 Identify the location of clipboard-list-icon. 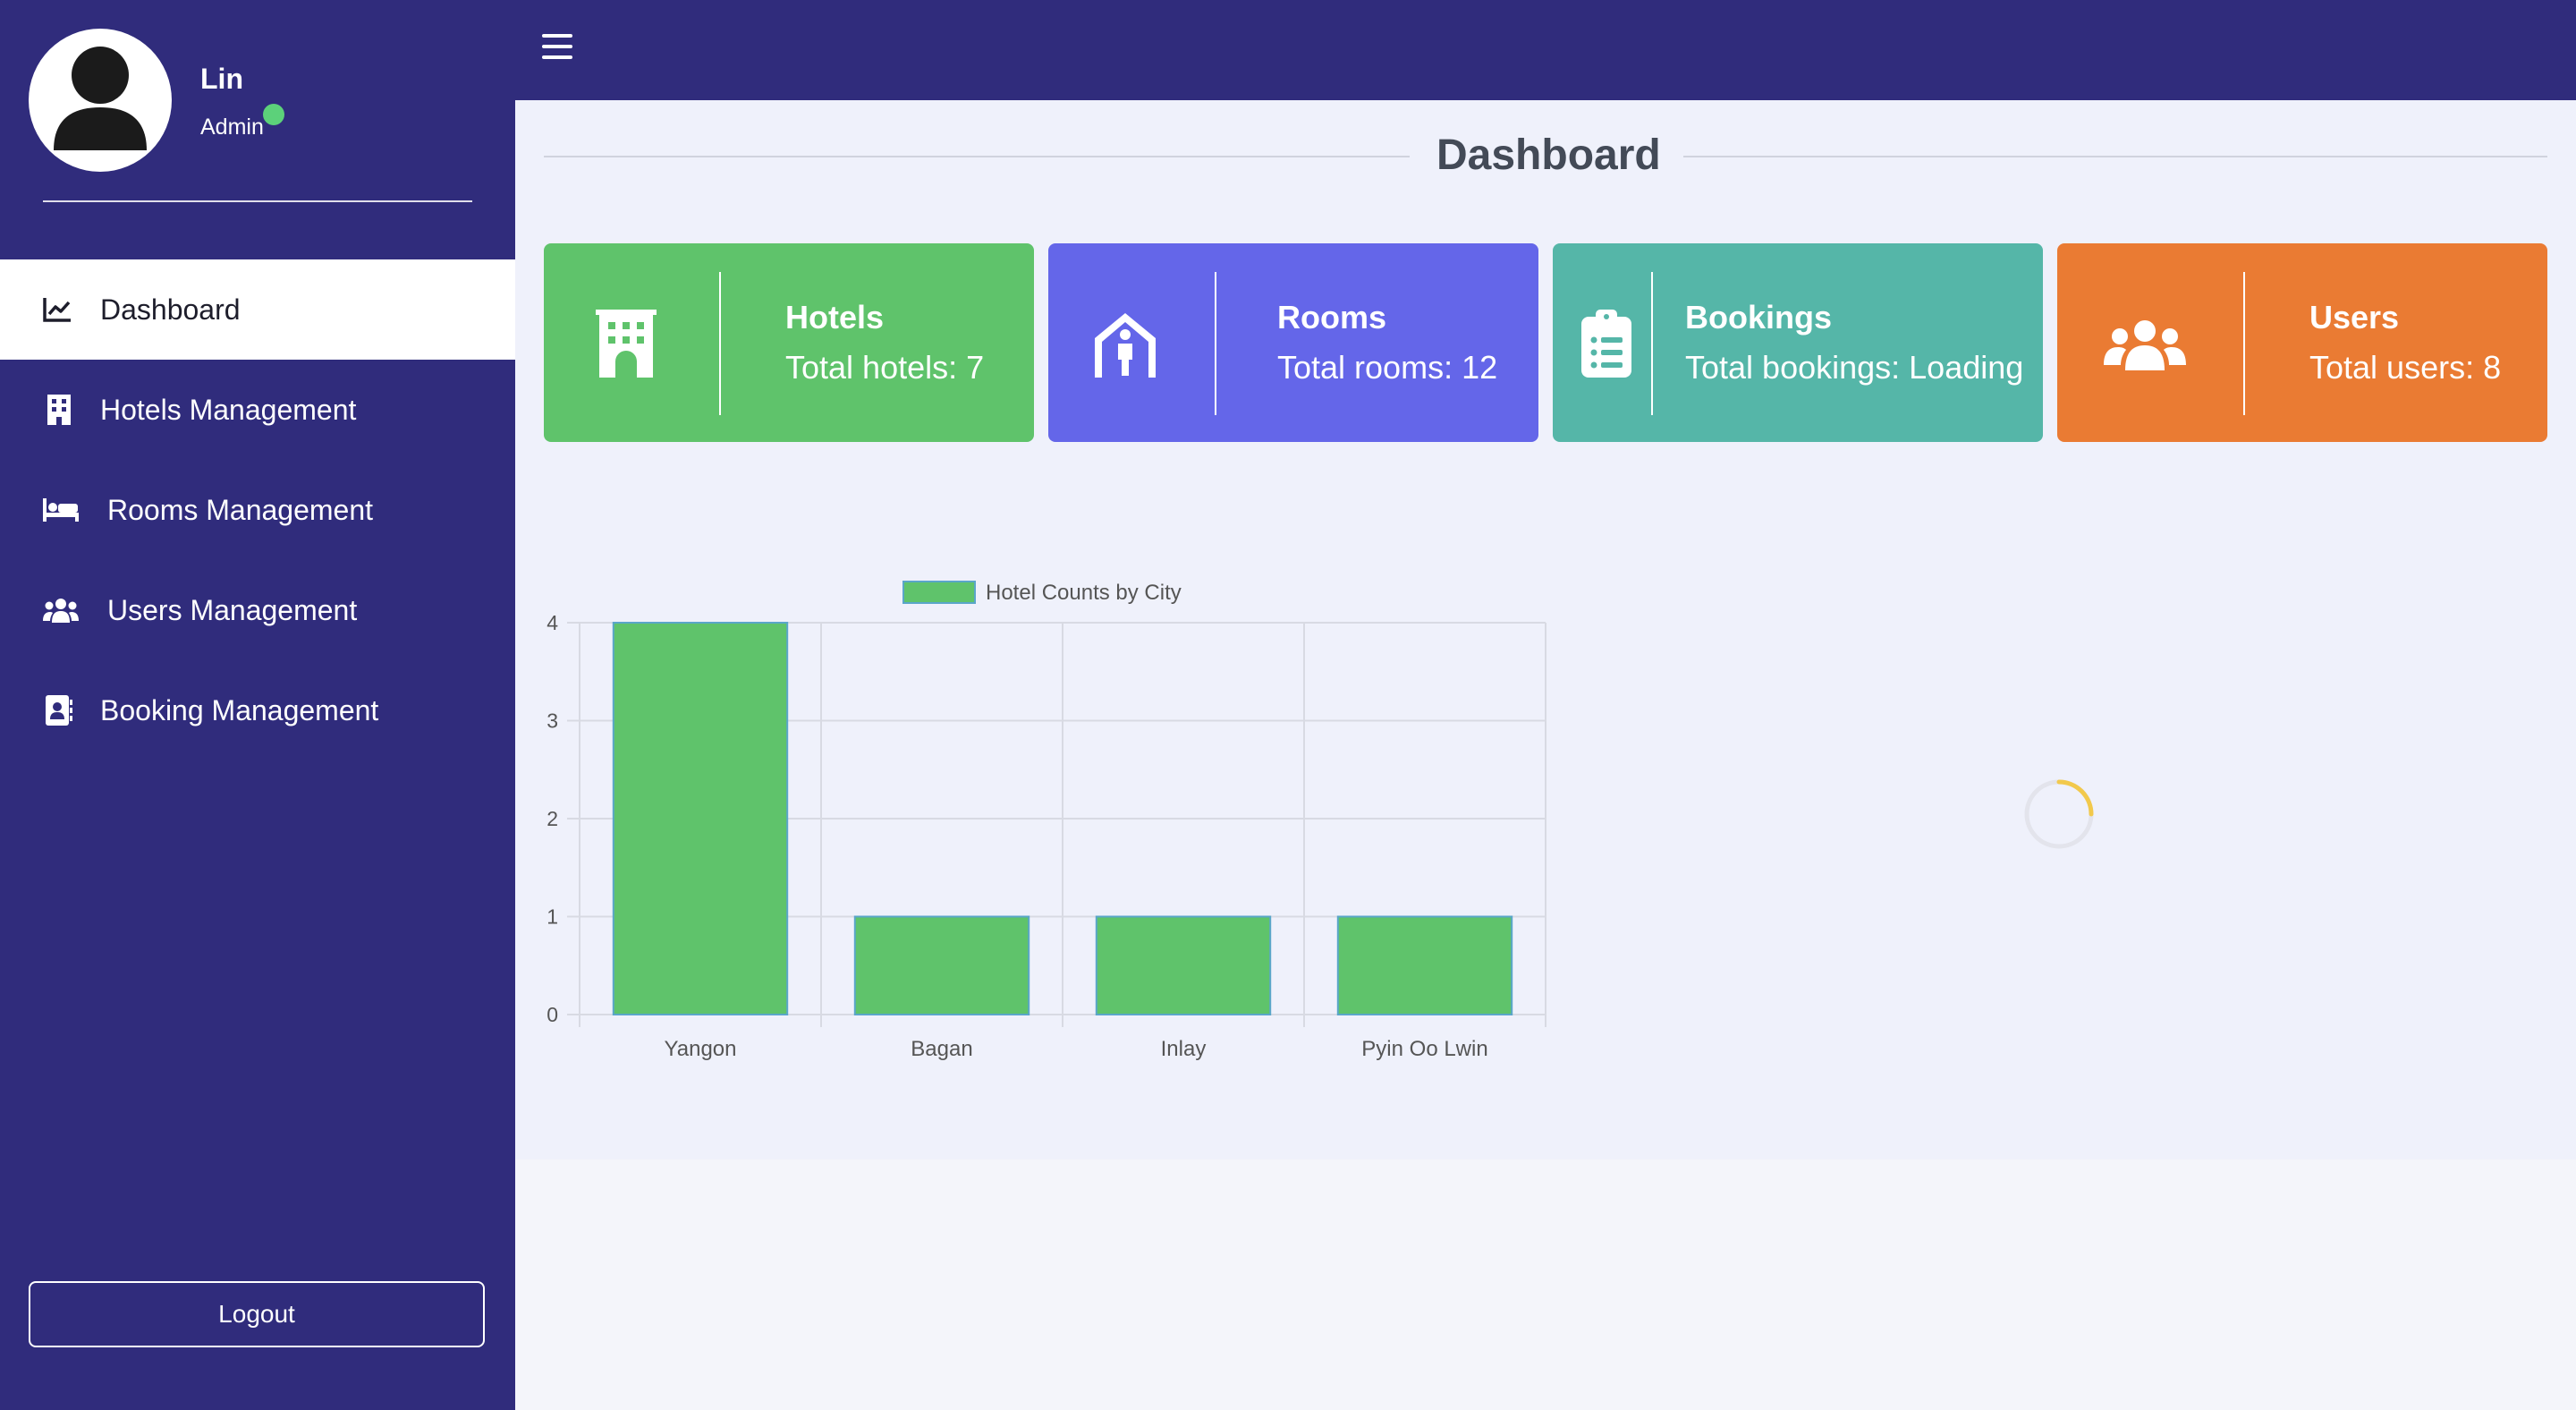
(1606, 344).